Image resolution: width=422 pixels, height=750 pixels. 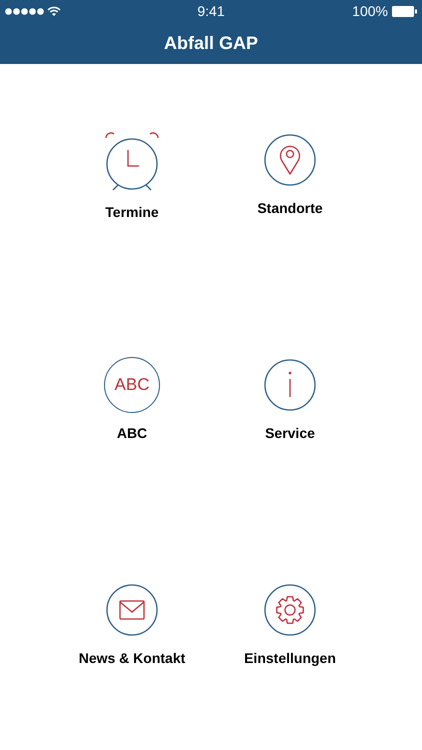 I want to click on menu-tile: News & Kontakt, so click(x=132, y=625).